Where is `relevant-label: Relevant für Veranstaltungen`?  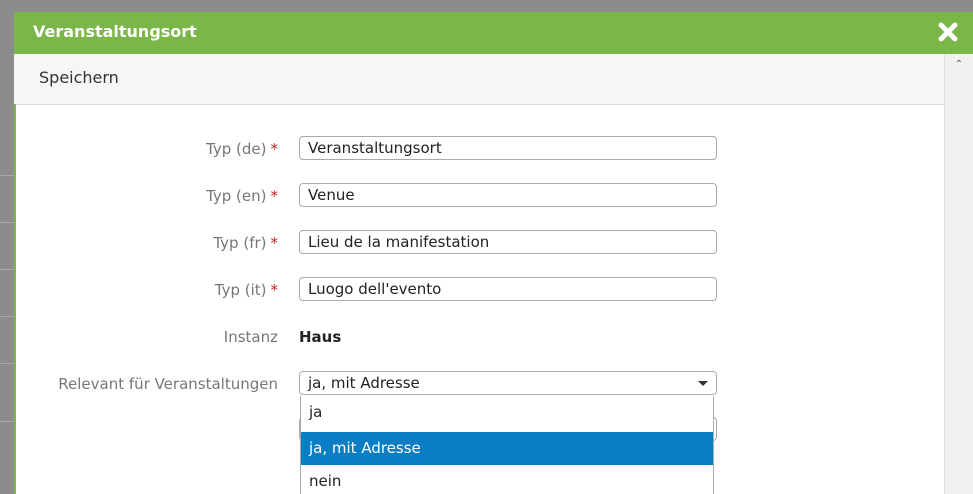
relevant-label: Relevant für Veranstaltungen is located at coordinates (168, 384).